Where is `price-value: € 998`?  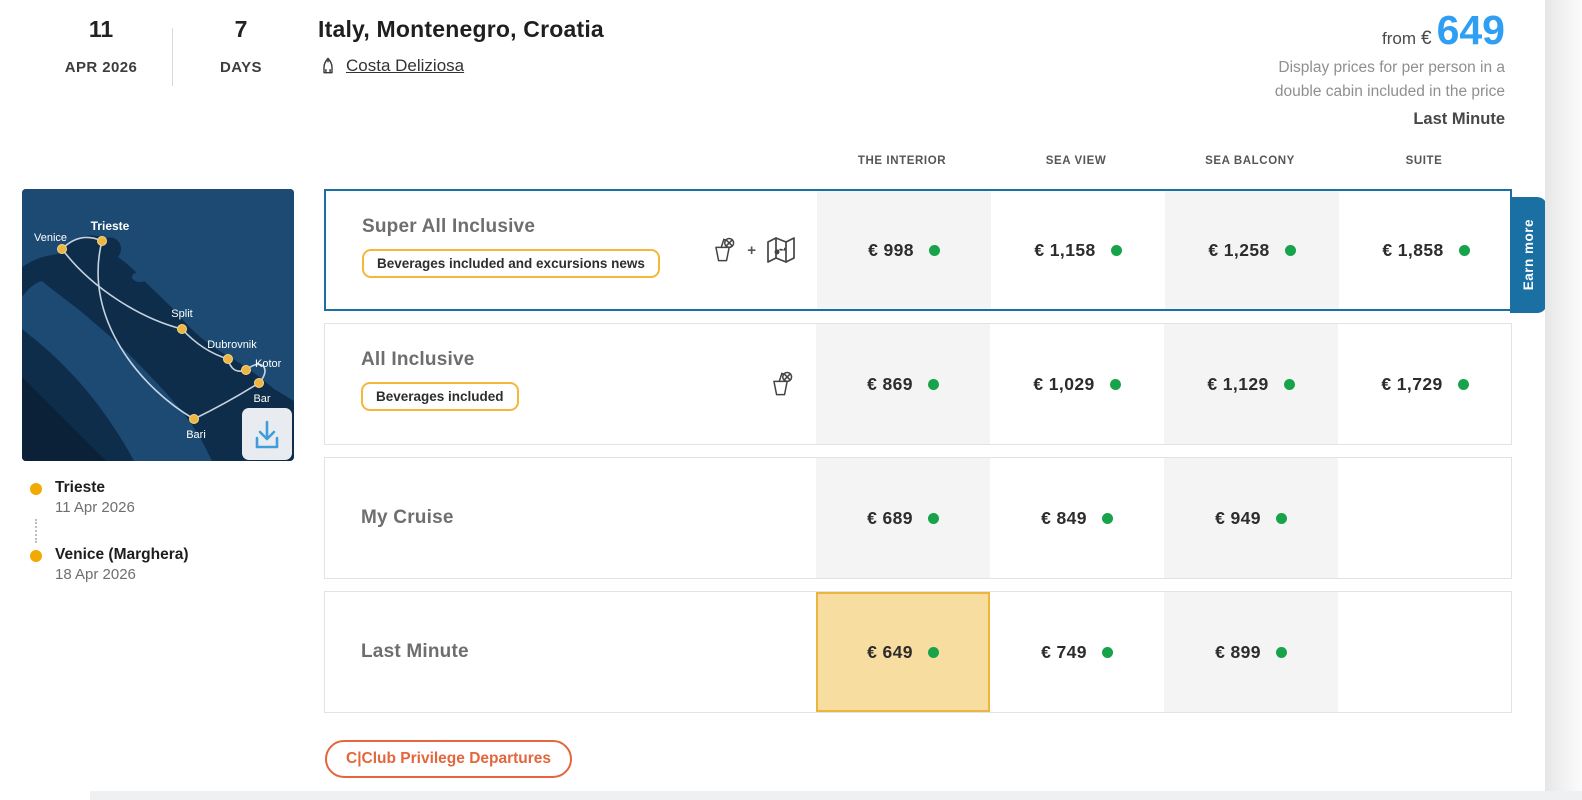 price-value: € 998 is located at coordinates (891, 249).